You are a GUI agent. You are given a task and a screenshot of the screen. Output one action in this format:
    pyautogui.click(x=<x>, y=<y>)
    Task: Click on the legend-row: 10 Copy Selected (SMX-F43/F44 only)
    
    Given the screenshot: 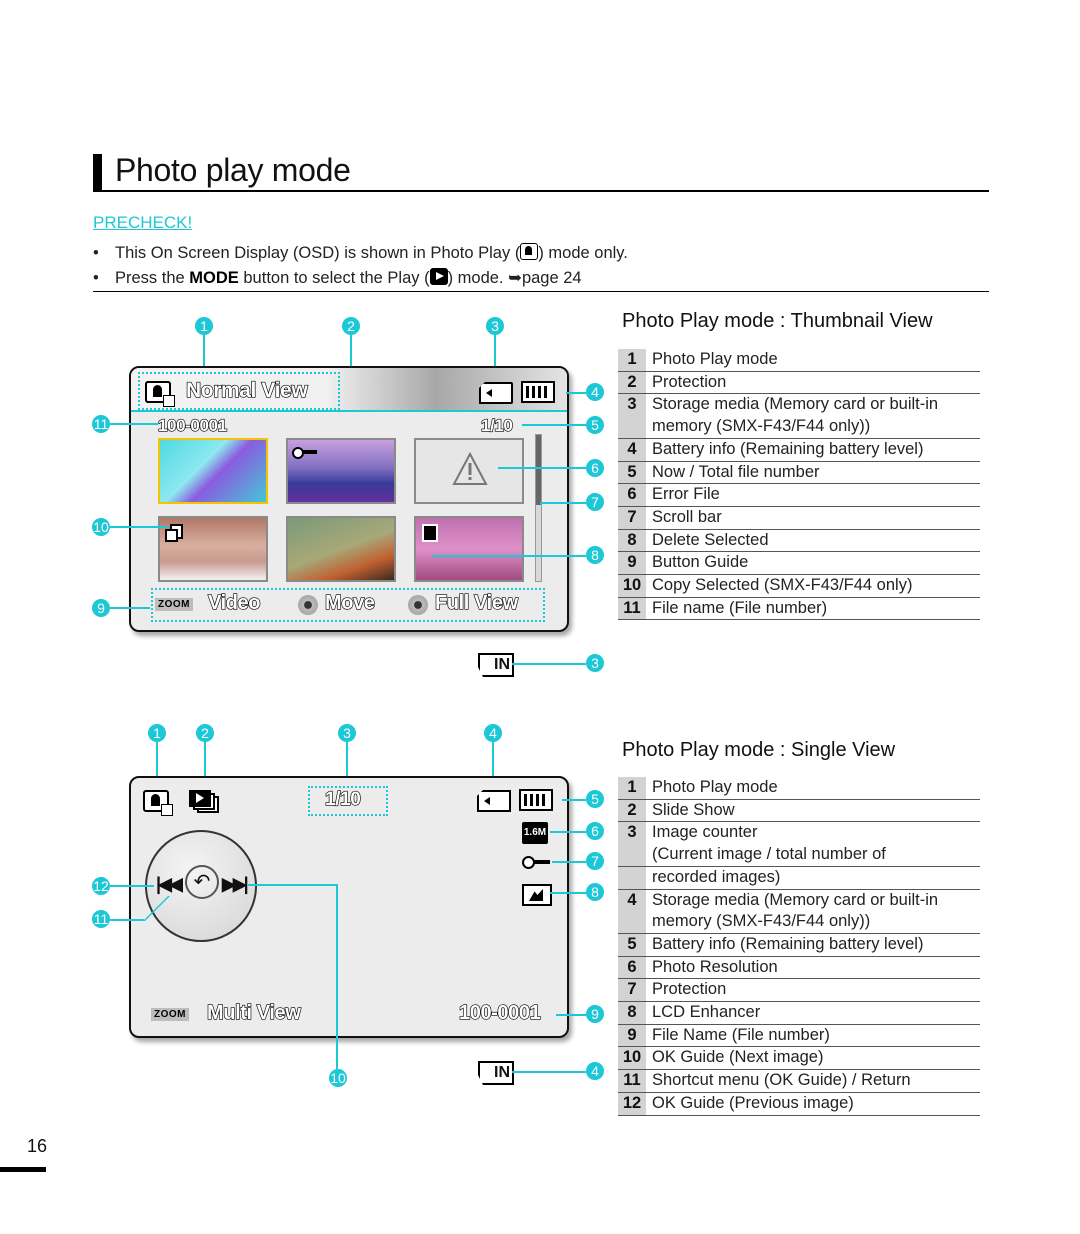 What is the action you would take?
    pyautogui.click(x=799, y=586)
    